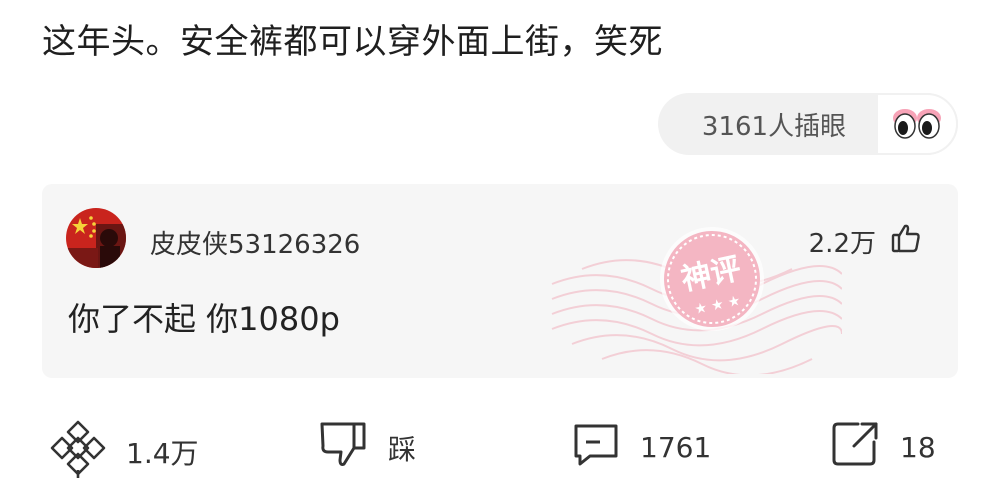  I want to click on dislike-button: 踩, so click(367, 447).